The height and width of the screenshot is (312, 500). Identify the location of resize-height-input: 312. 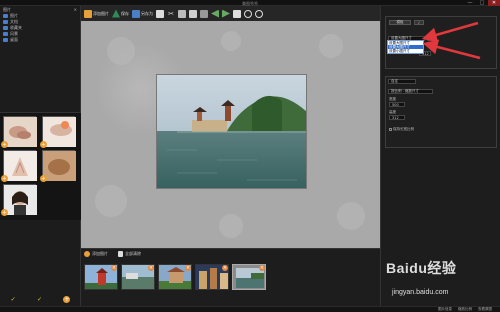
(397, 117).